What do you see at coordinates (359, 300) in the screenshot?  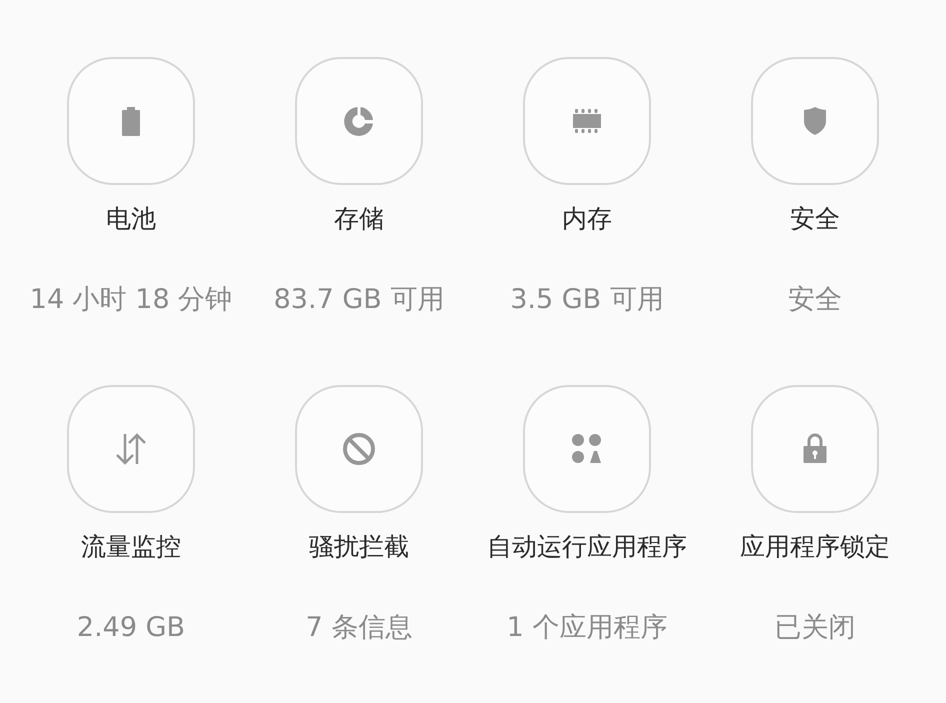 I see `tile-value: 83.7 GB 可用` at bounding box center [359, 300].